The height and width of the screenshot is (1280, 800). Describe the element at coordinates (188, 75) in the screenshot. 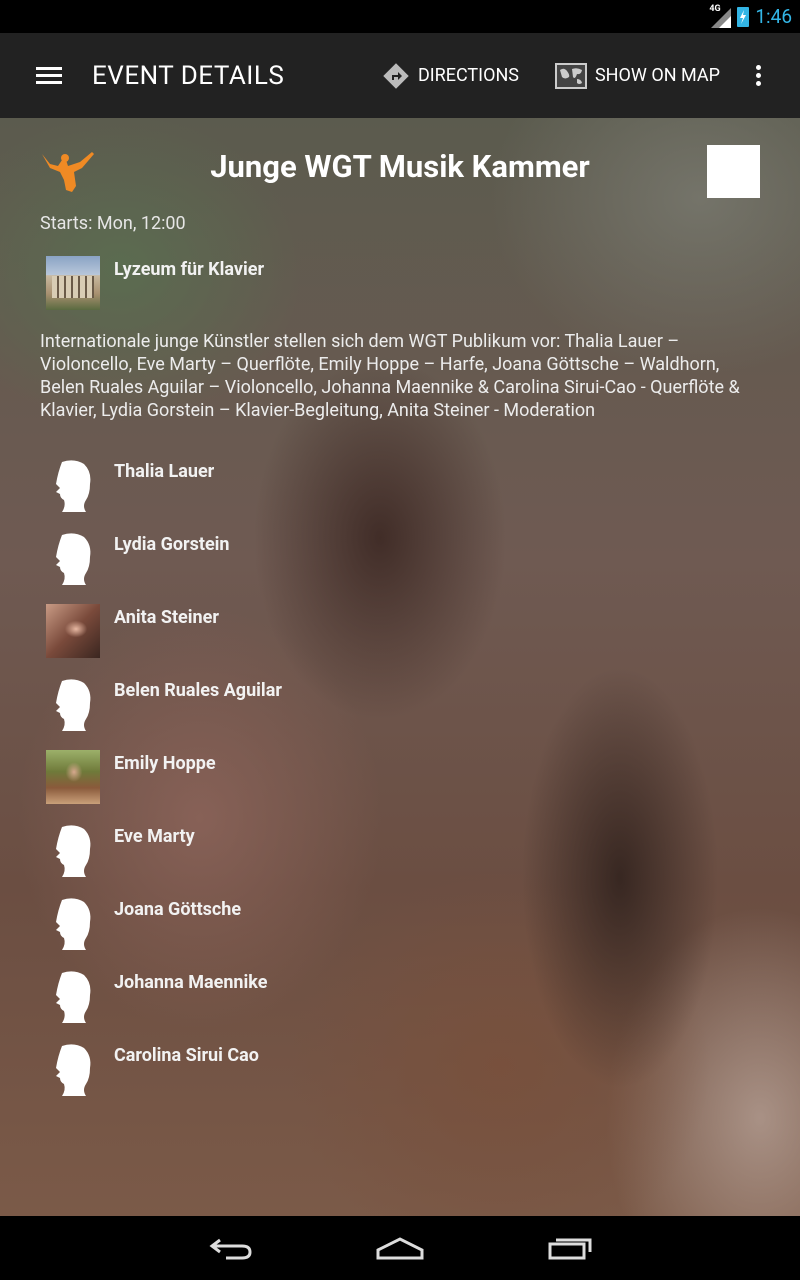

I see `page-title: EVENT DETAILS` at that location.